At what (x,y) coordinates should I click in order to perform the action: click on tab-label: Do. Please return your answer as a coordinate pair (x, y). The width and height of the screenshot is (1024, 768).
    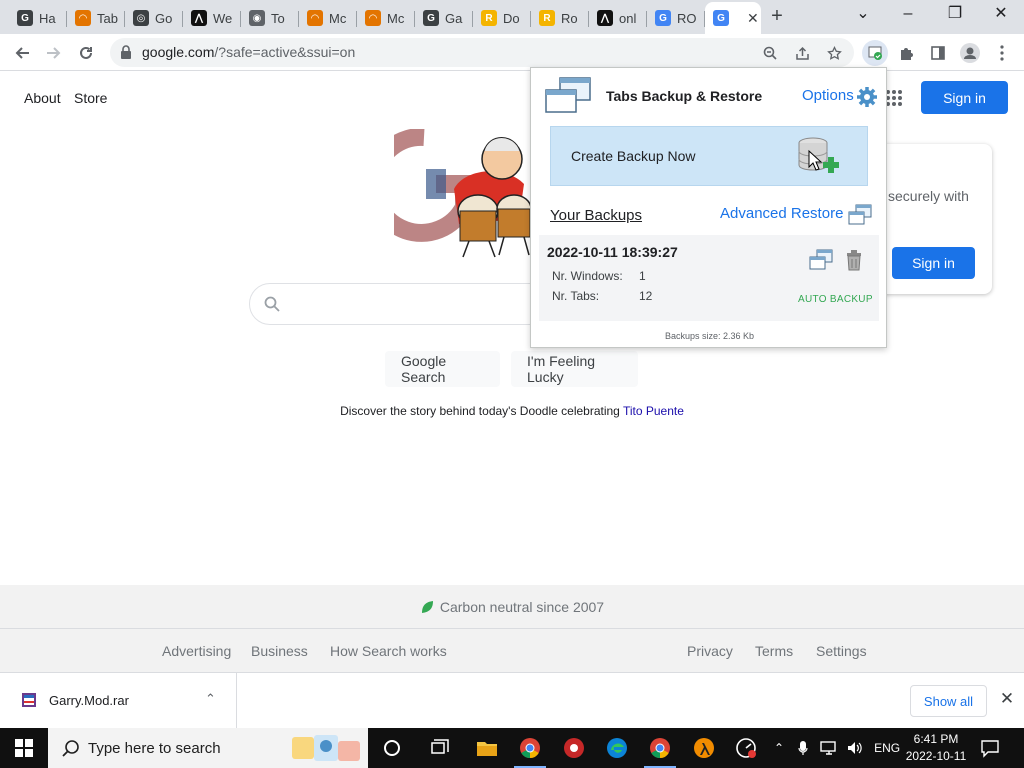
    Looking at the image, I should click on (511, 18).